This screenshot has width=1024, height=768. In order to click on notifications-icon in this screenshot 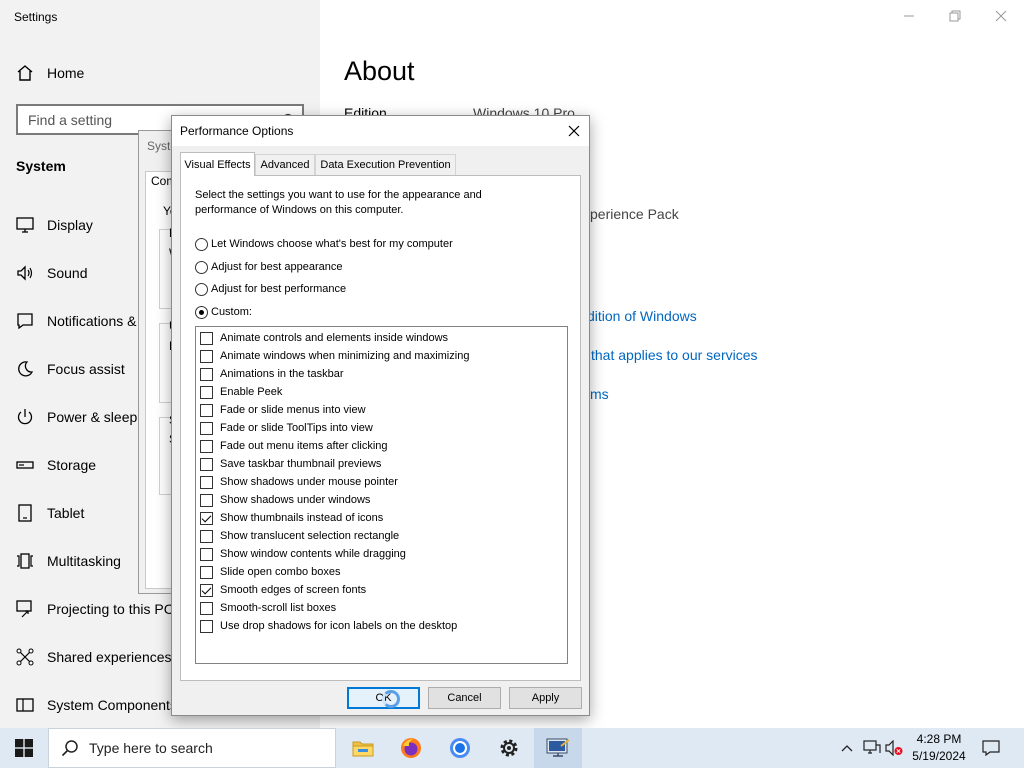, I will do `click(991, 748)`.